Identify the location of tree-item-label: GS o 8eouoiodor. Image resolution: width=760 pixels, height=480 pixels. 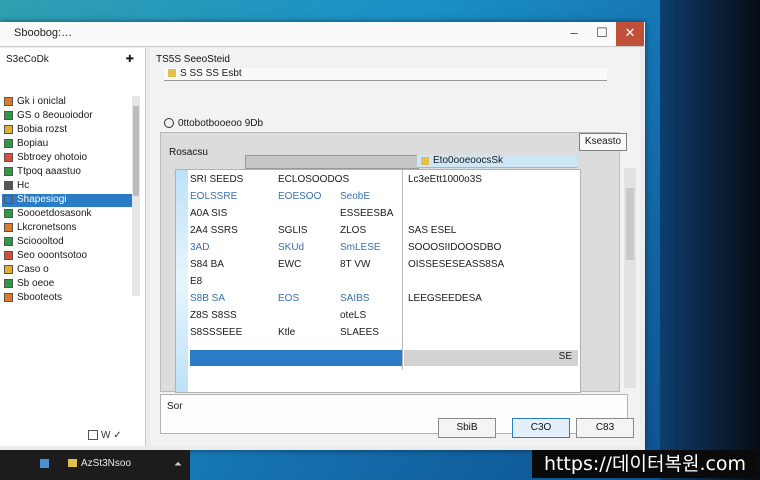
(55, 115).